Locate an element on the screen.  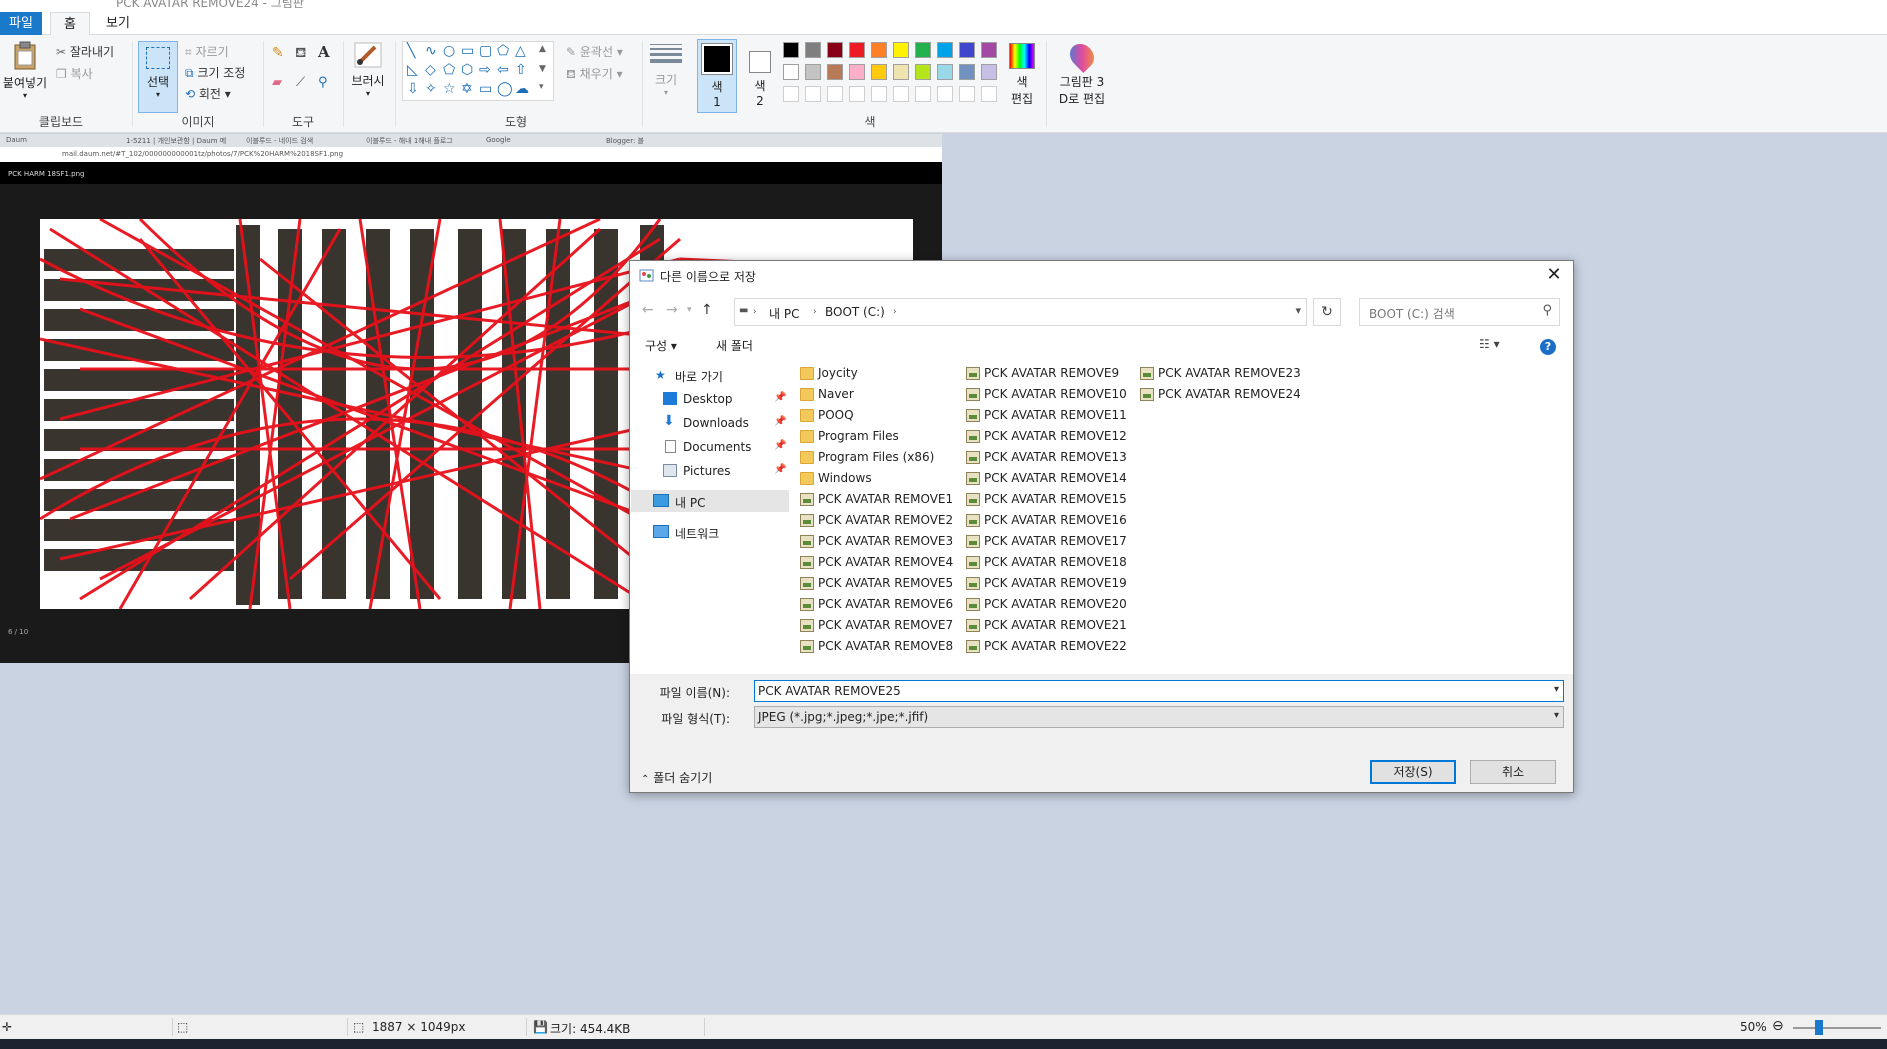
filename-input: PCK AVATAR REMOVE25 ▾ is located at coordinates (1159, 691).